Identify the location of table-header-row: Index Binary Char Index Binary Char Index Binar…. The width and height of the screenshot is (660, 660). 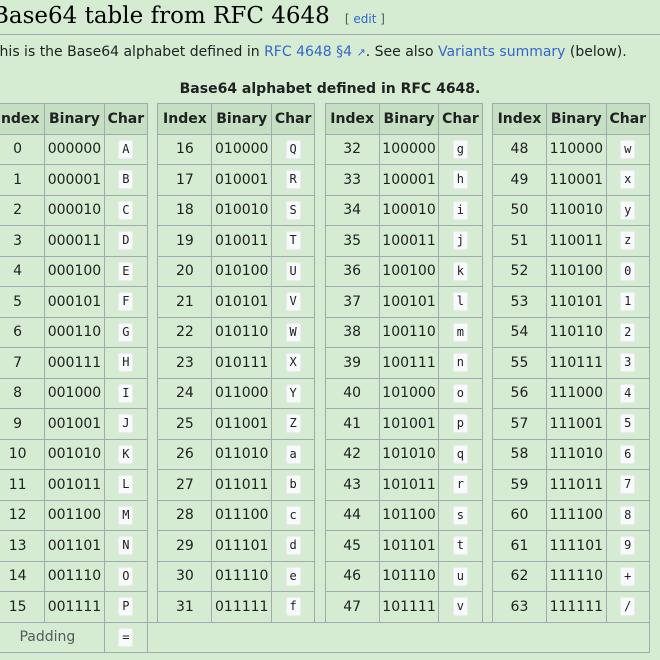
(325, 119).